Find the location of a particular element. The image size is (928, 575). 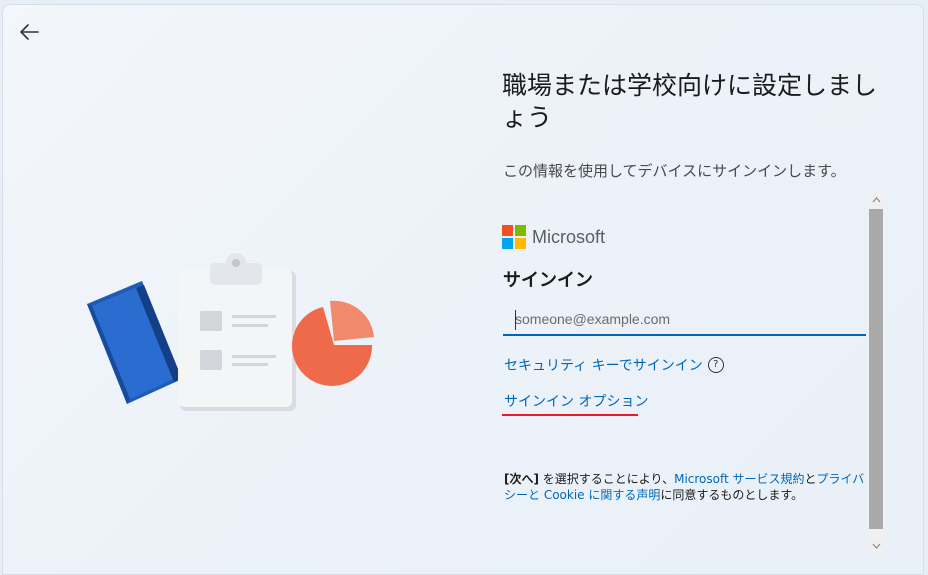

back-arrow-icon is located at coordinates (29, 32).